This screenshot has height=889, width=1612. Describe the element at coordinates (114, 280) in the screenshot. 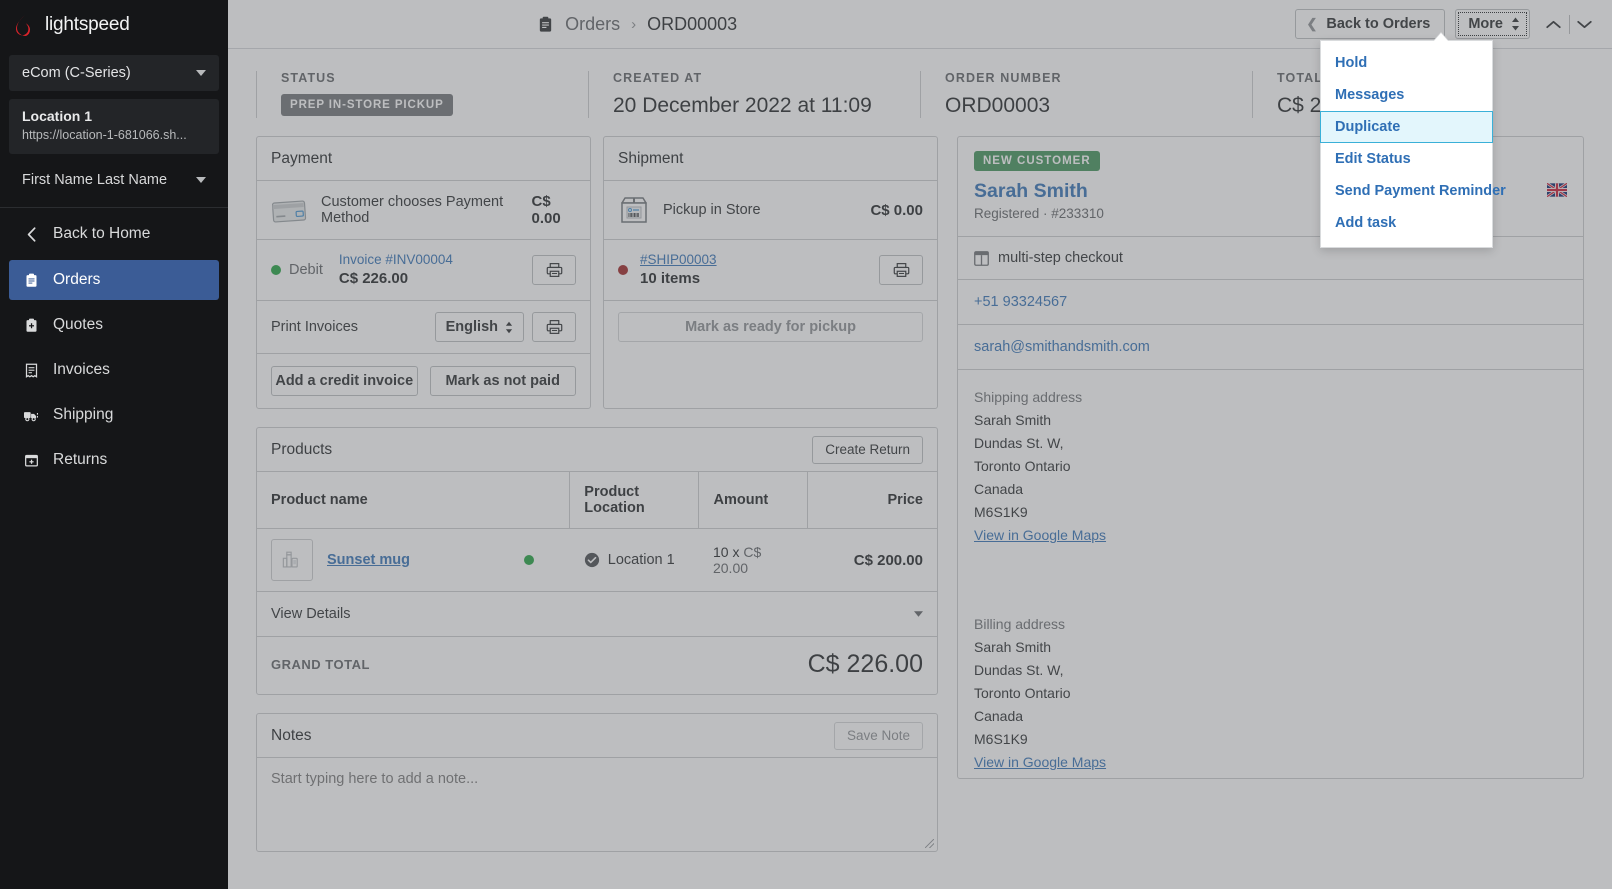

I see `sidebar-item-orders: Orders` at that location.